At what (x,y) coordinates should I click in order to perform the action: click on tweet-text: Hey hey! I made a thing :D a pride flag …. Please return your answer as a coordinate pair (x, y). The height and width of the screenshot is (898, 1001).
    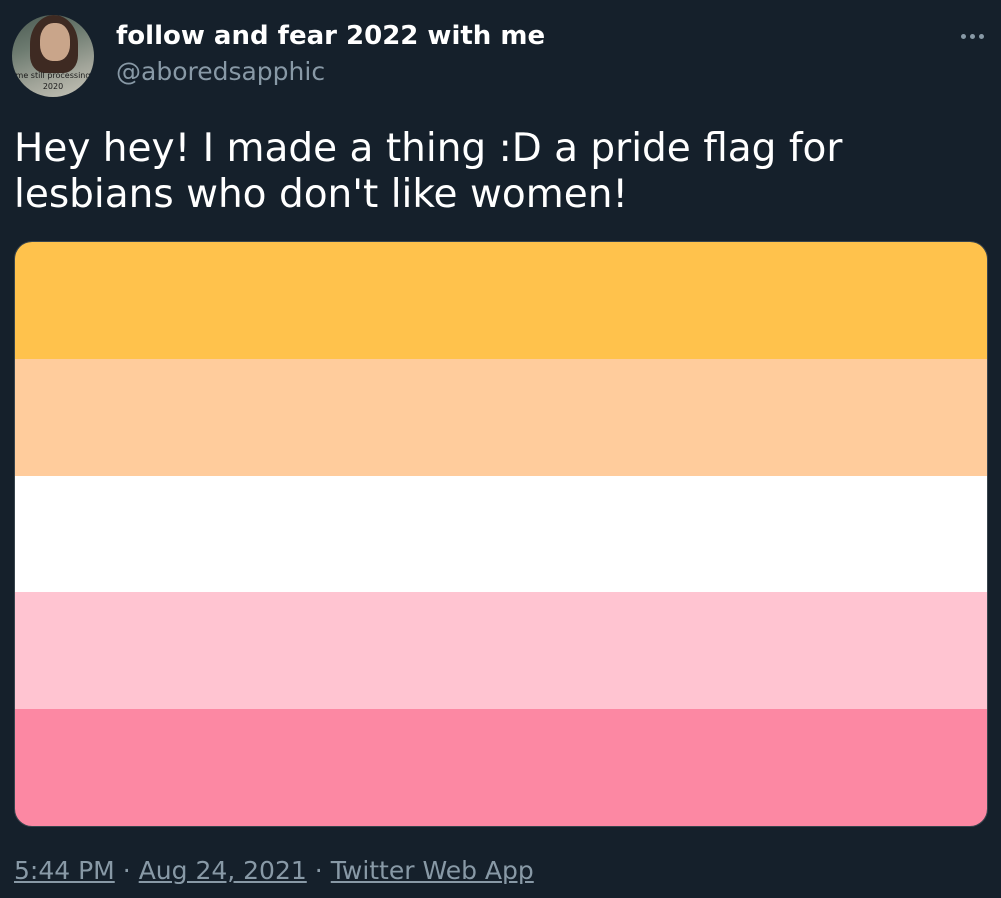
    Looking at the image, I should click on (428, 171).